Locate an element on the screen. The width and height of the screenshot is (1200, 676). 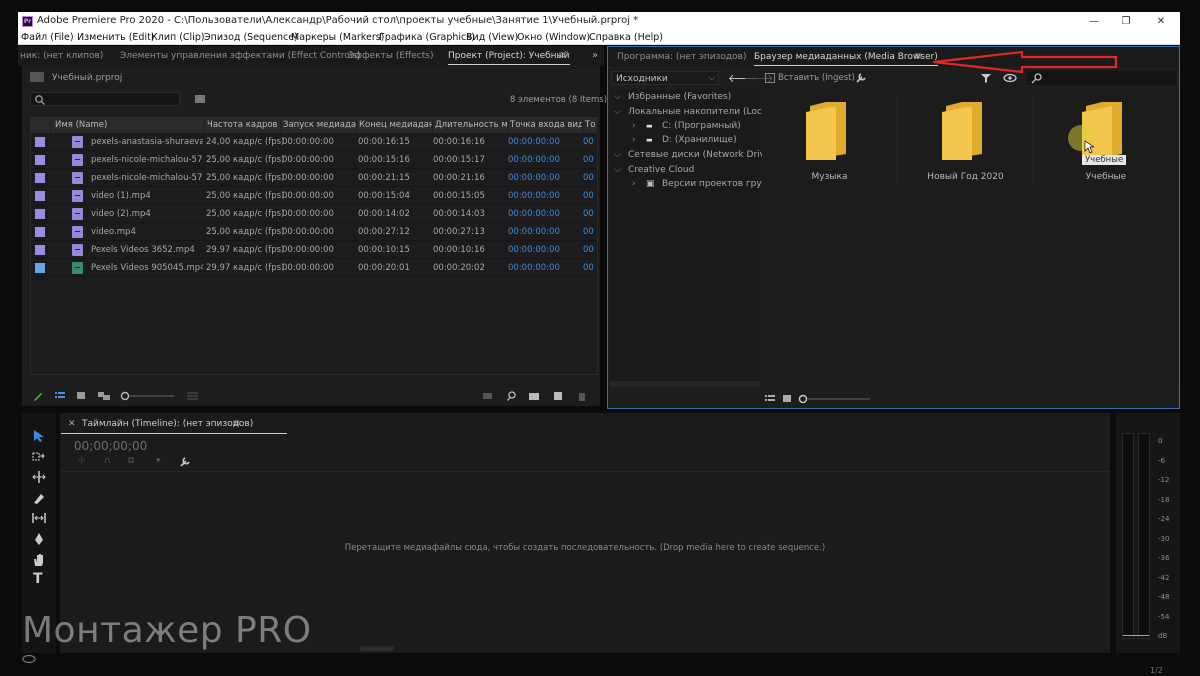
find-icon is located at coordinates (512, 396).